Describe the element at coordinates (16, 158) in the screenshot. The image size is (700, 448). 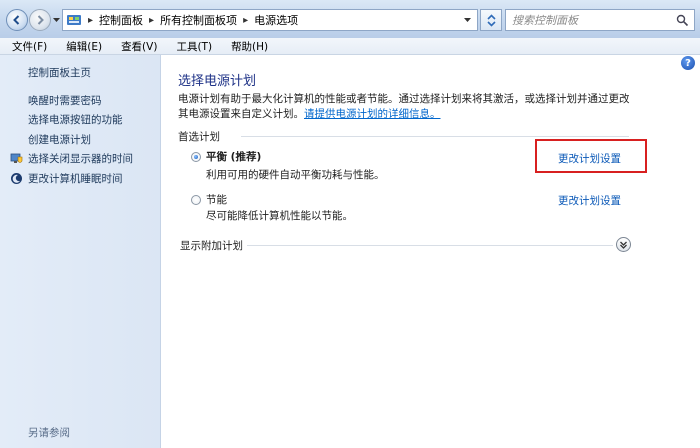
I see `monitor-shield-icon` at that location.